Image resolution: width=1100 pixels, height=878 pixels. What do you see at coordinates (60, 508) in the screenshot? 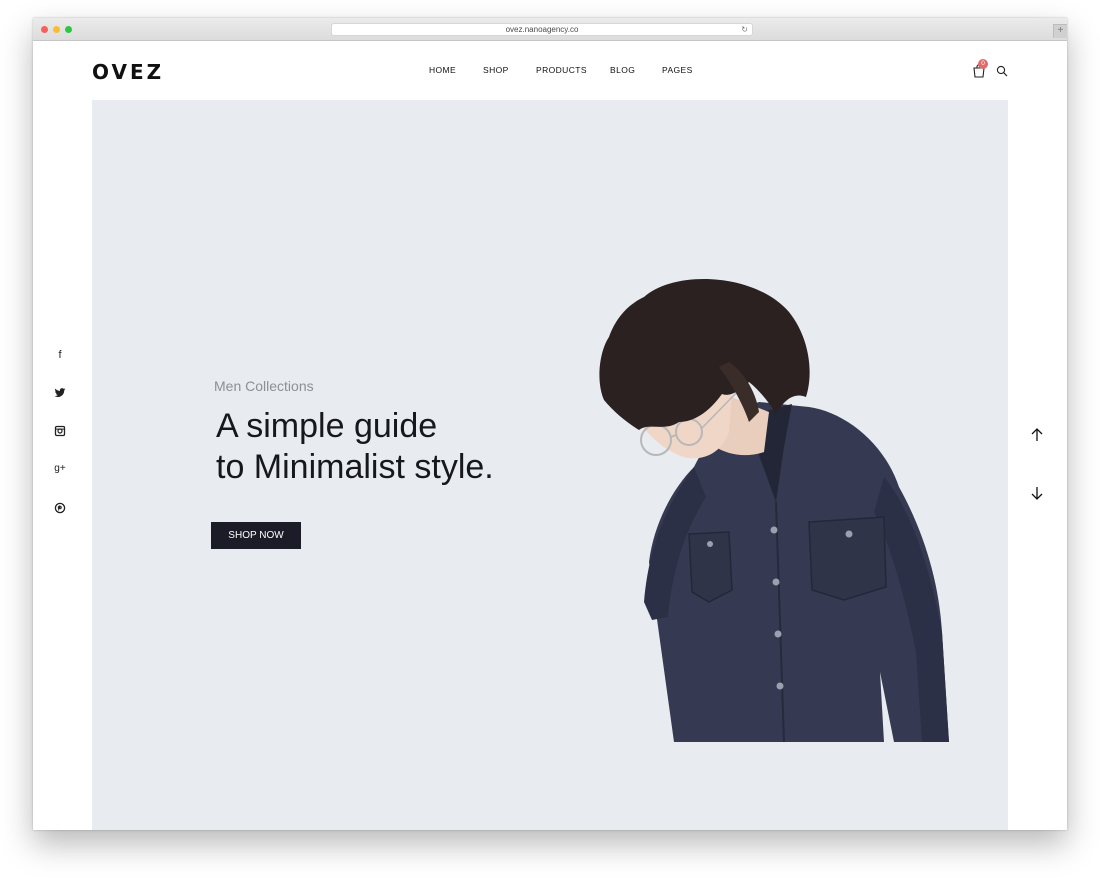
I see `pinterest-icon` at bounding box center [60, 508].